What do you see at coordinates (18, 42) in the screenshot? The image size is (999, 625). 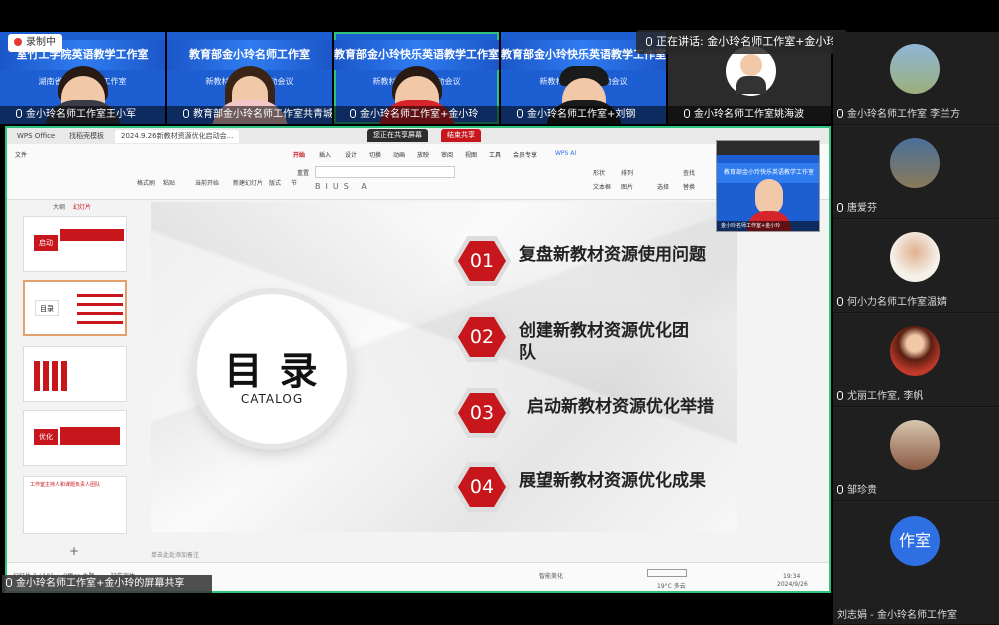 I see `record-dot-icon` at bounding box center [18, 42].